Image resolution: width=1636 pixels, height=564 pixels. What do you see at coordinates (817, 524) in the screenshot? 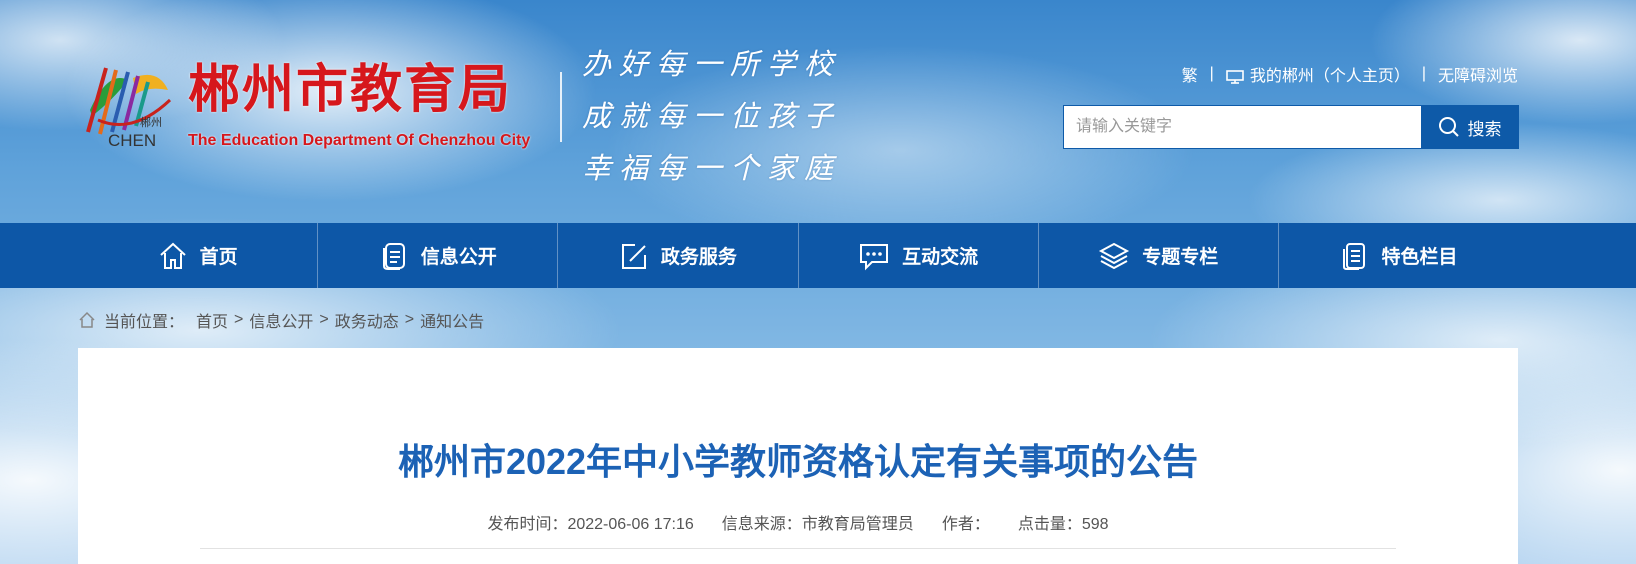
I see `info-source: 信息来源：市教育局管理员` at bounding box center [817, 524].